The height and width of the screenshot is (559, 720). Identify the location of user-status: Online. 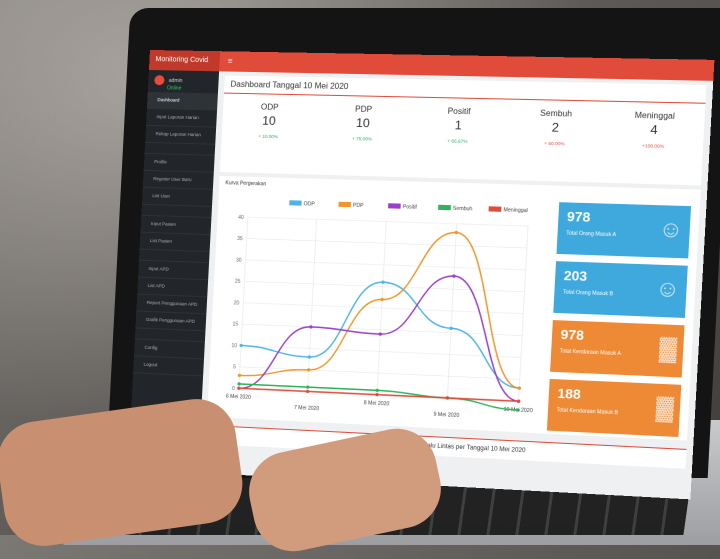
(174, 88).